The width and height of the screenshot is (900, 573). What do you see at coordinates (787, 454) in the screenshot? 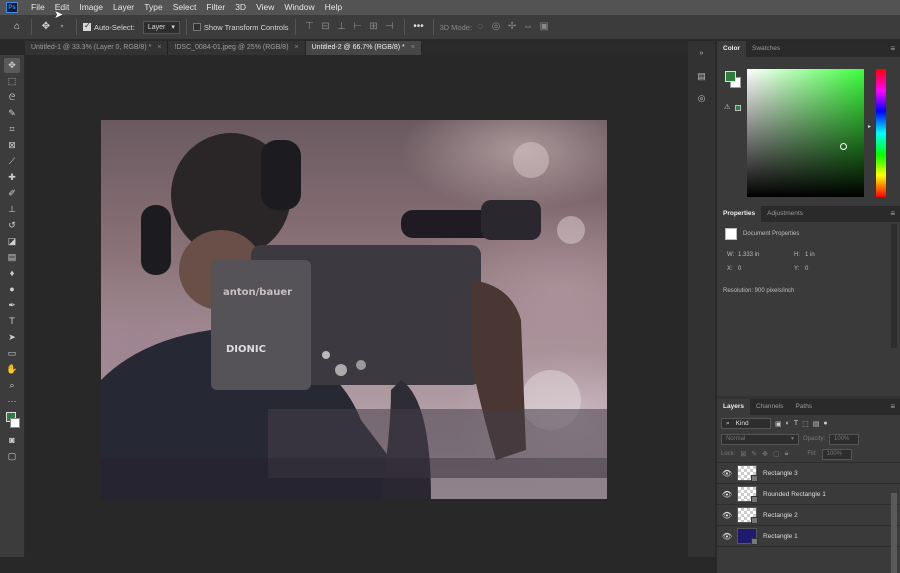
I see `lock-all-icon: 🔒︎` at bounding box center [787, 454].